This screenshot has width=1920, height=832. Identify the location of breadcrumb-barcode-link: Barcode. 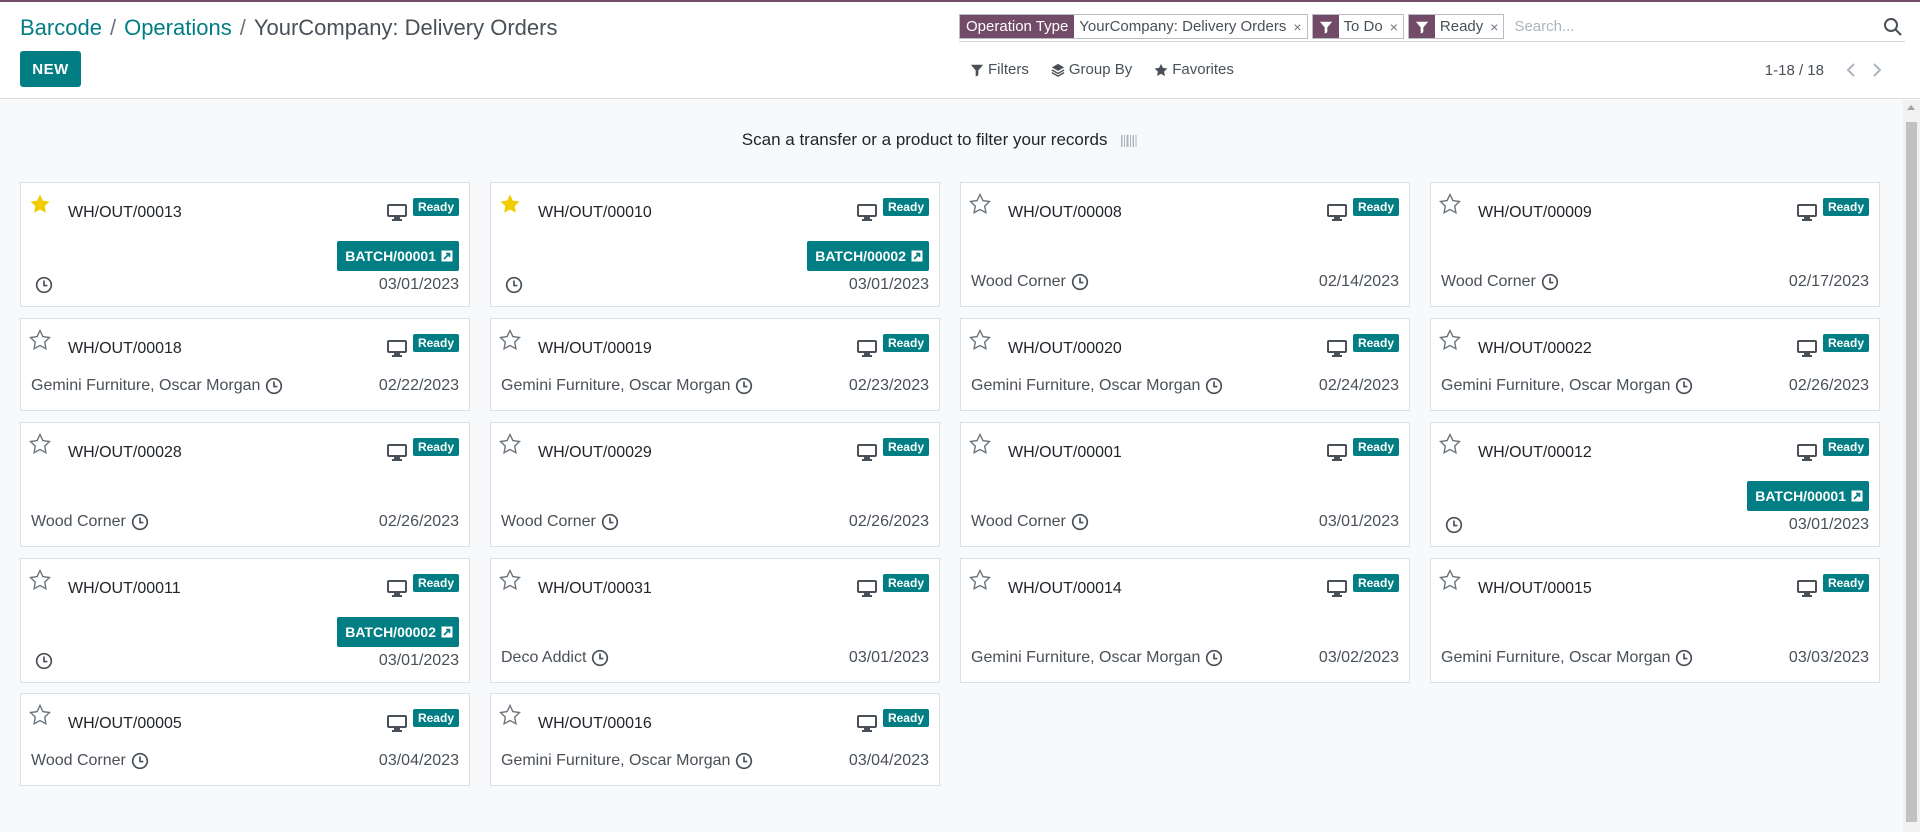
(61, 27).